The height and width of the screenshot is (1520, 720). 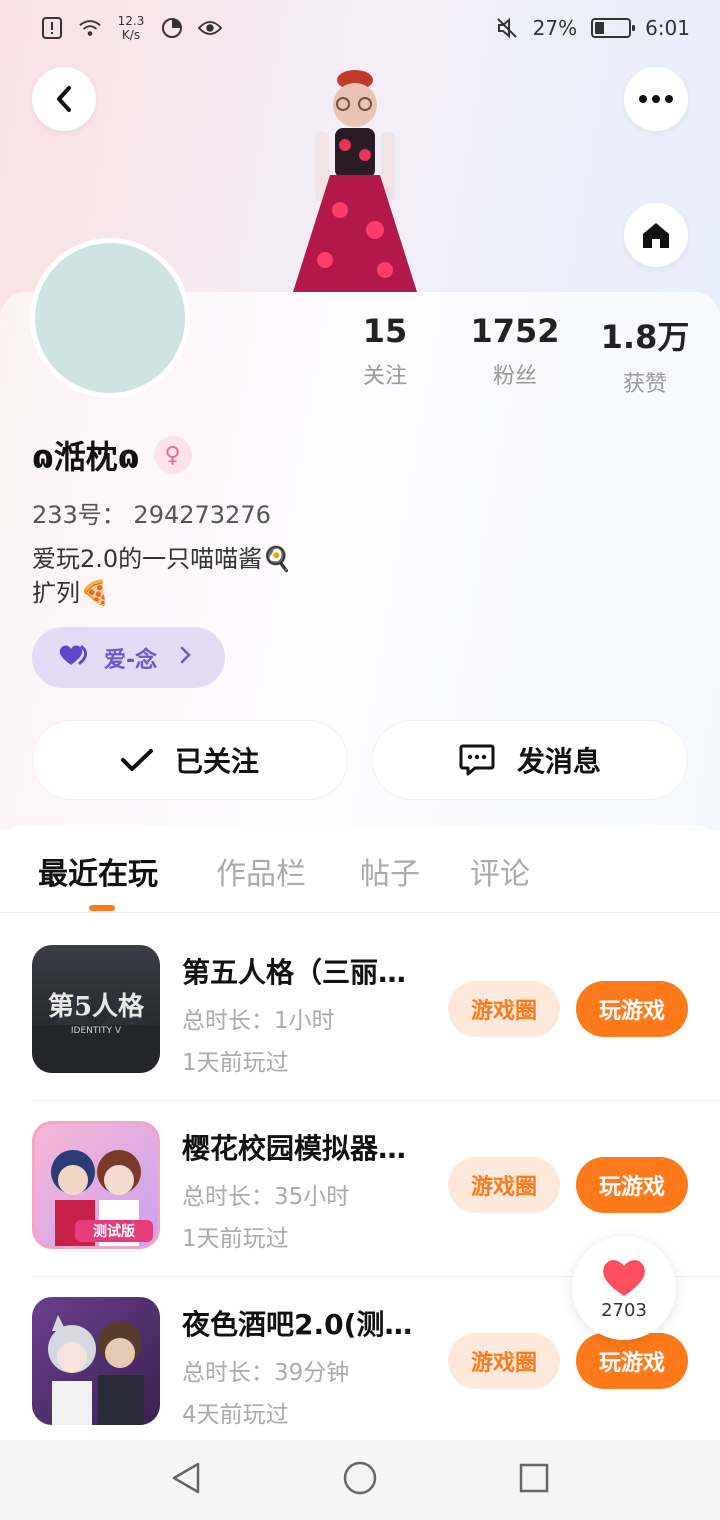 I want to click on battery-icon, so click(x=613, y=28).